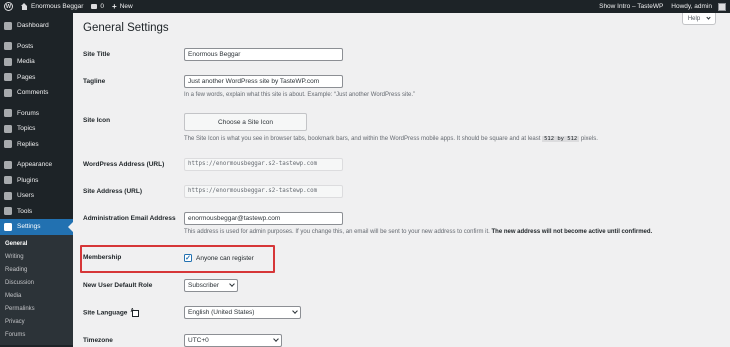 This screenshot has width=730, height=347. Describe the element at coordinates (36, 93) in the screenshot. I see `menu-comments: Comments` at that location.